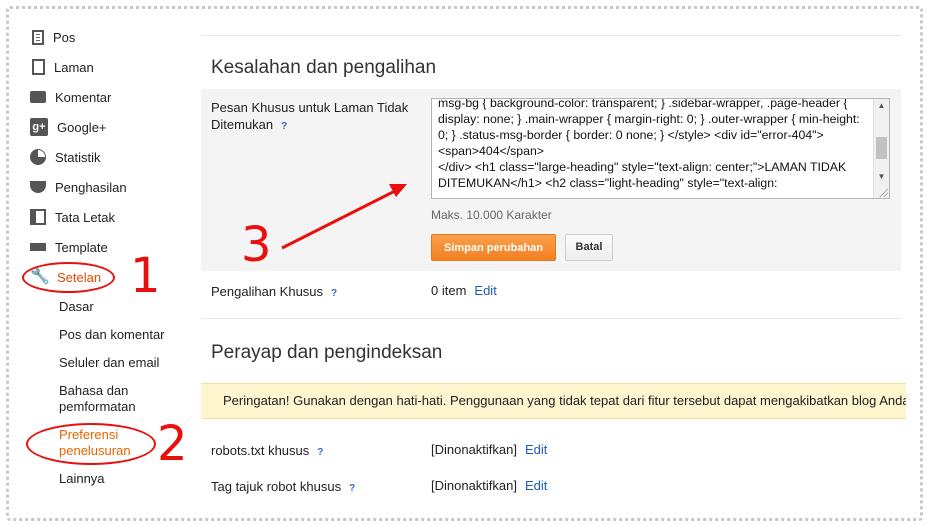 Image resolution: width=927 pixels, height=525 pixels. Describe the element at coordinates (398, 190) in the screenshot. I see `annotation-arrow-head` at that location.